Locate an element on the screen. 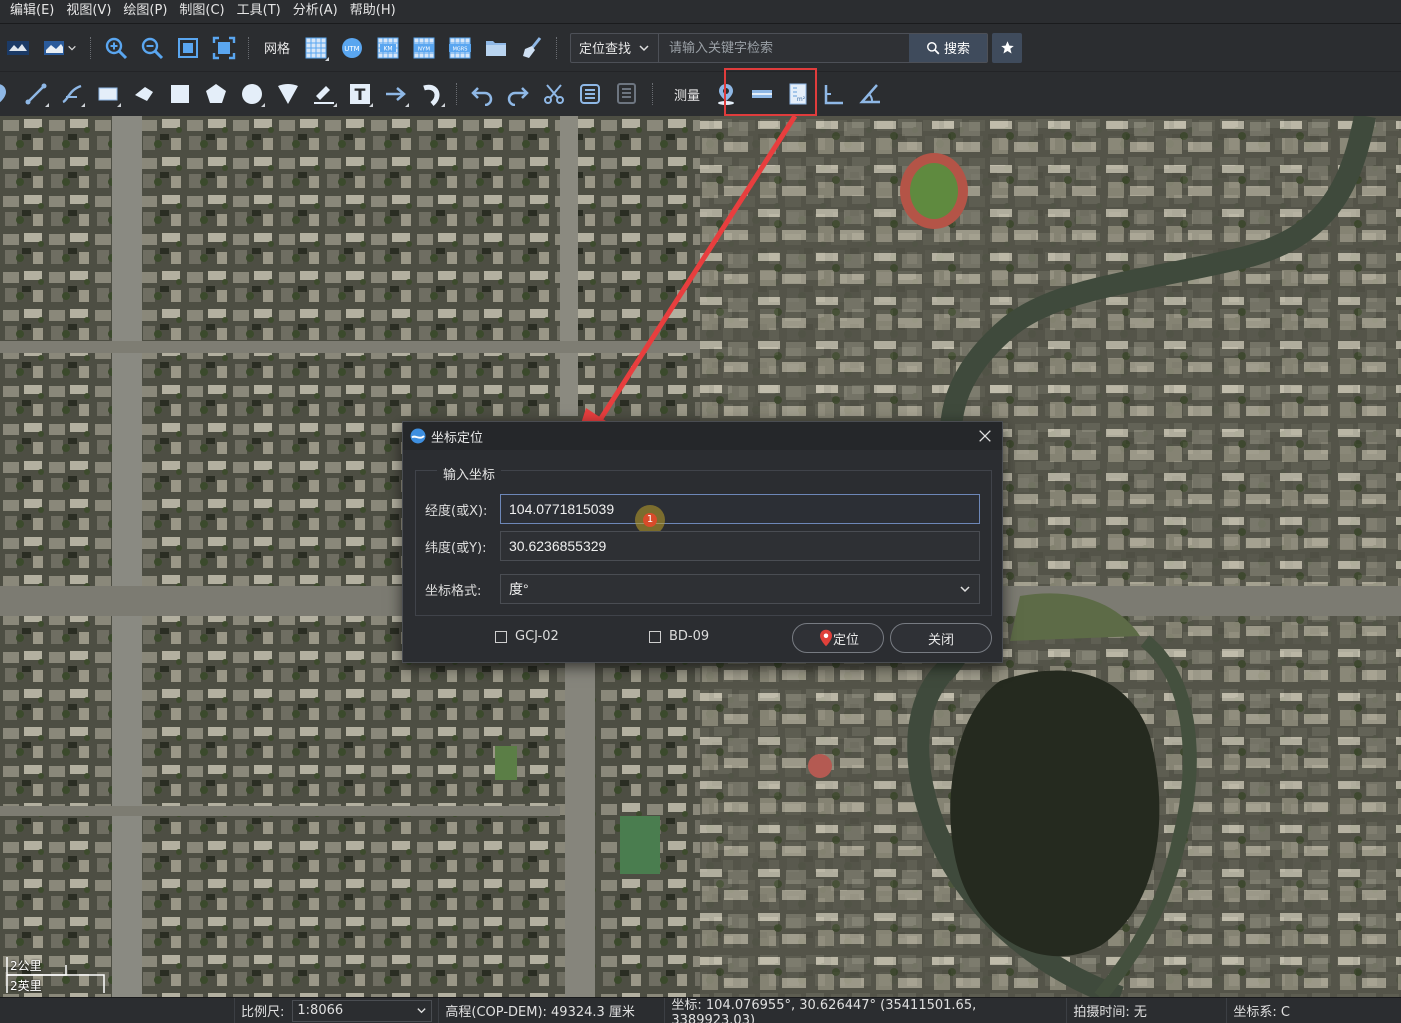 This screenshot has width=1401, height=1023. measure-distance-icon is located at coordinates (762, 94).